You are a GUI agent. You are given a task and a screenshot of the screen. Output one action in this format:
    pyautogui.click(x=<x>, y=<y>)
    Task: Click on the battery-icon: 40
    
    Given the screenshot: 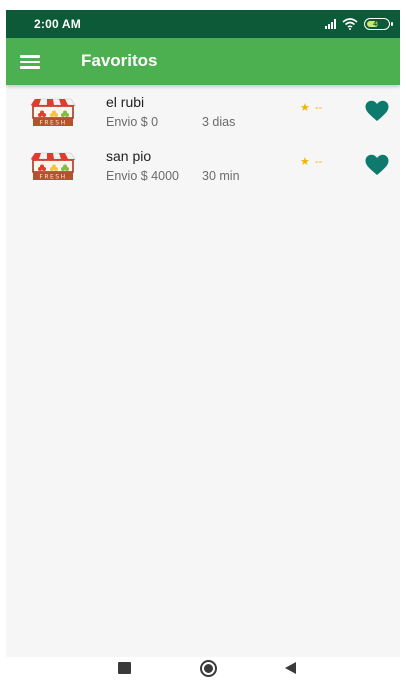 What is the action you would take?
    pyautogui.click(x=378, y=24)
    